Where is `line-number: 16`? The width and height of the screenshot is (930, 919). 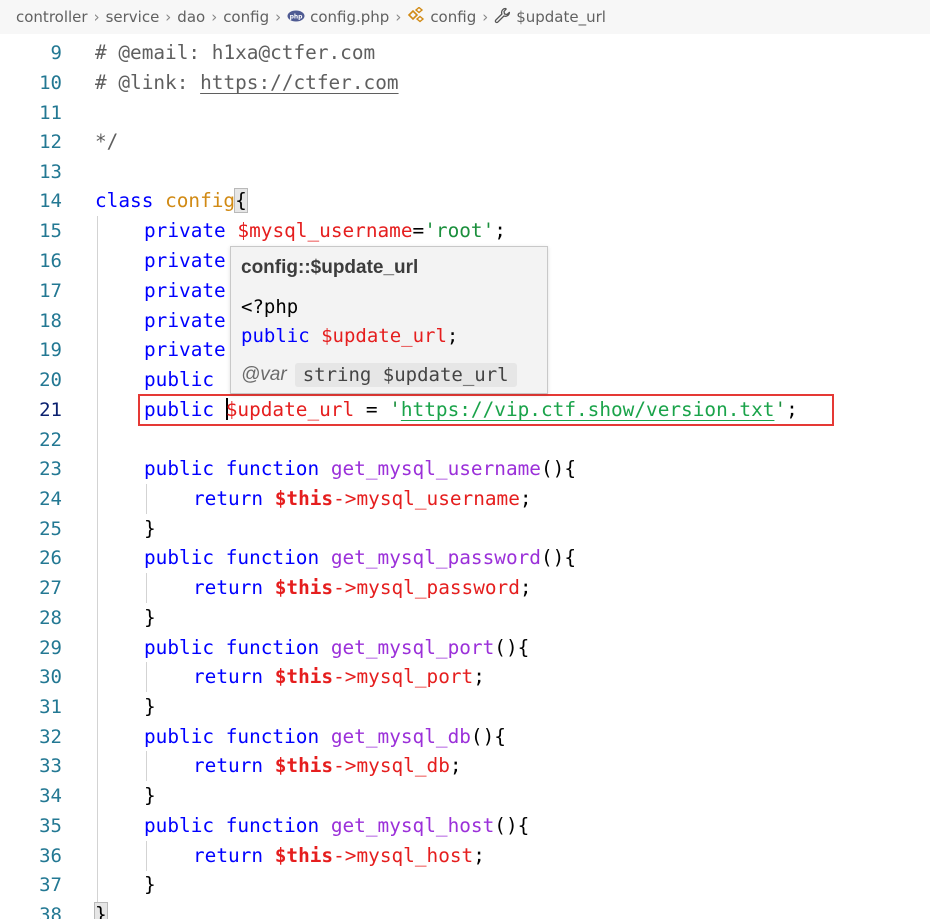
line-number: 16 is located at coordinates (50, 261).